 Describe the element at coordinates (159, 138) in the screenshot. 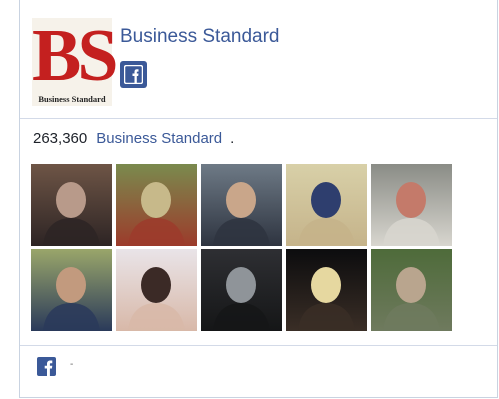

I see `page-link: Business Standard` at that location.